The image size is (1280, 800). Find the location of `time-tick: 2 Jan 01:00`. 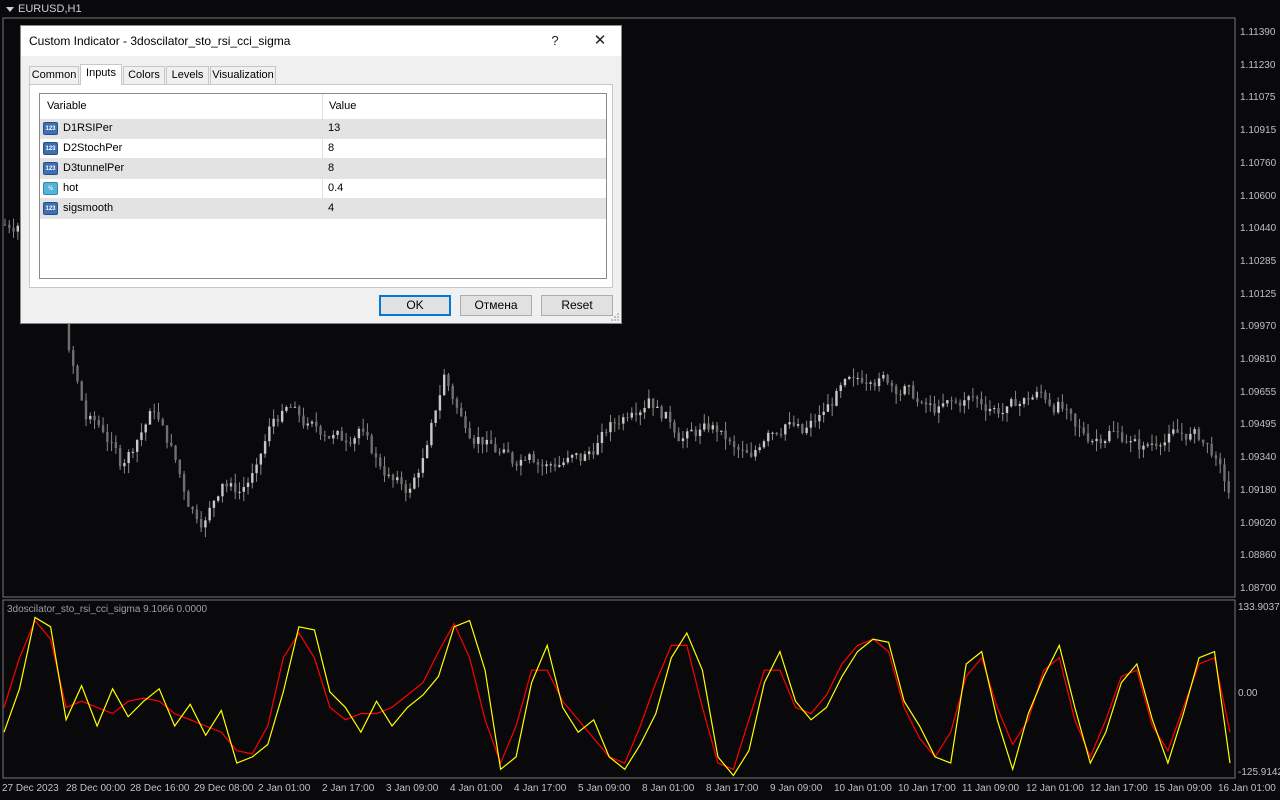

time-tick: 2 Jan 01:00 is located at coordinates (284, 788).